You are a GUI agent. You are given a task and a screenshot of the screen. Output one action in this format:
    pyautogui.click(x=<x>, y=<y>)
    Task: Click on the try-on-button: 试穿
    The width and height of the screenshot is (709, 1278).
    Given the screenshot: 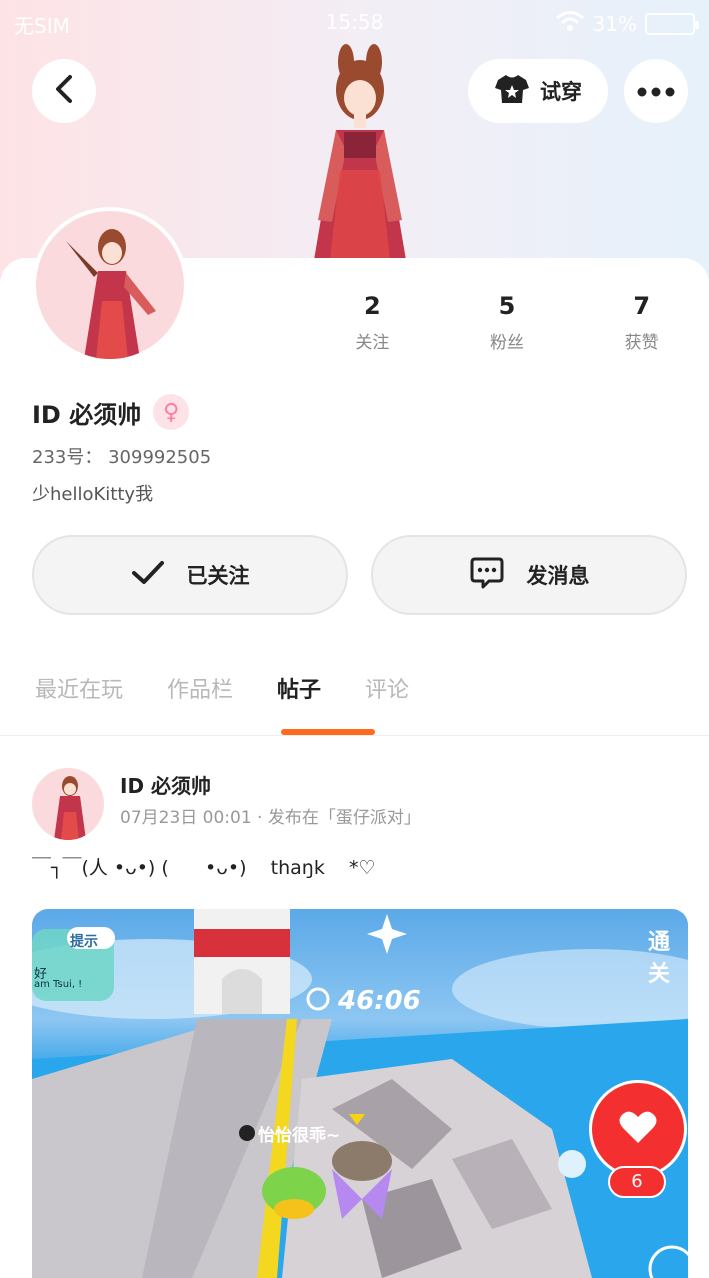 What is the action you would take?
    pyautogui.click(x=538, y=91)
    